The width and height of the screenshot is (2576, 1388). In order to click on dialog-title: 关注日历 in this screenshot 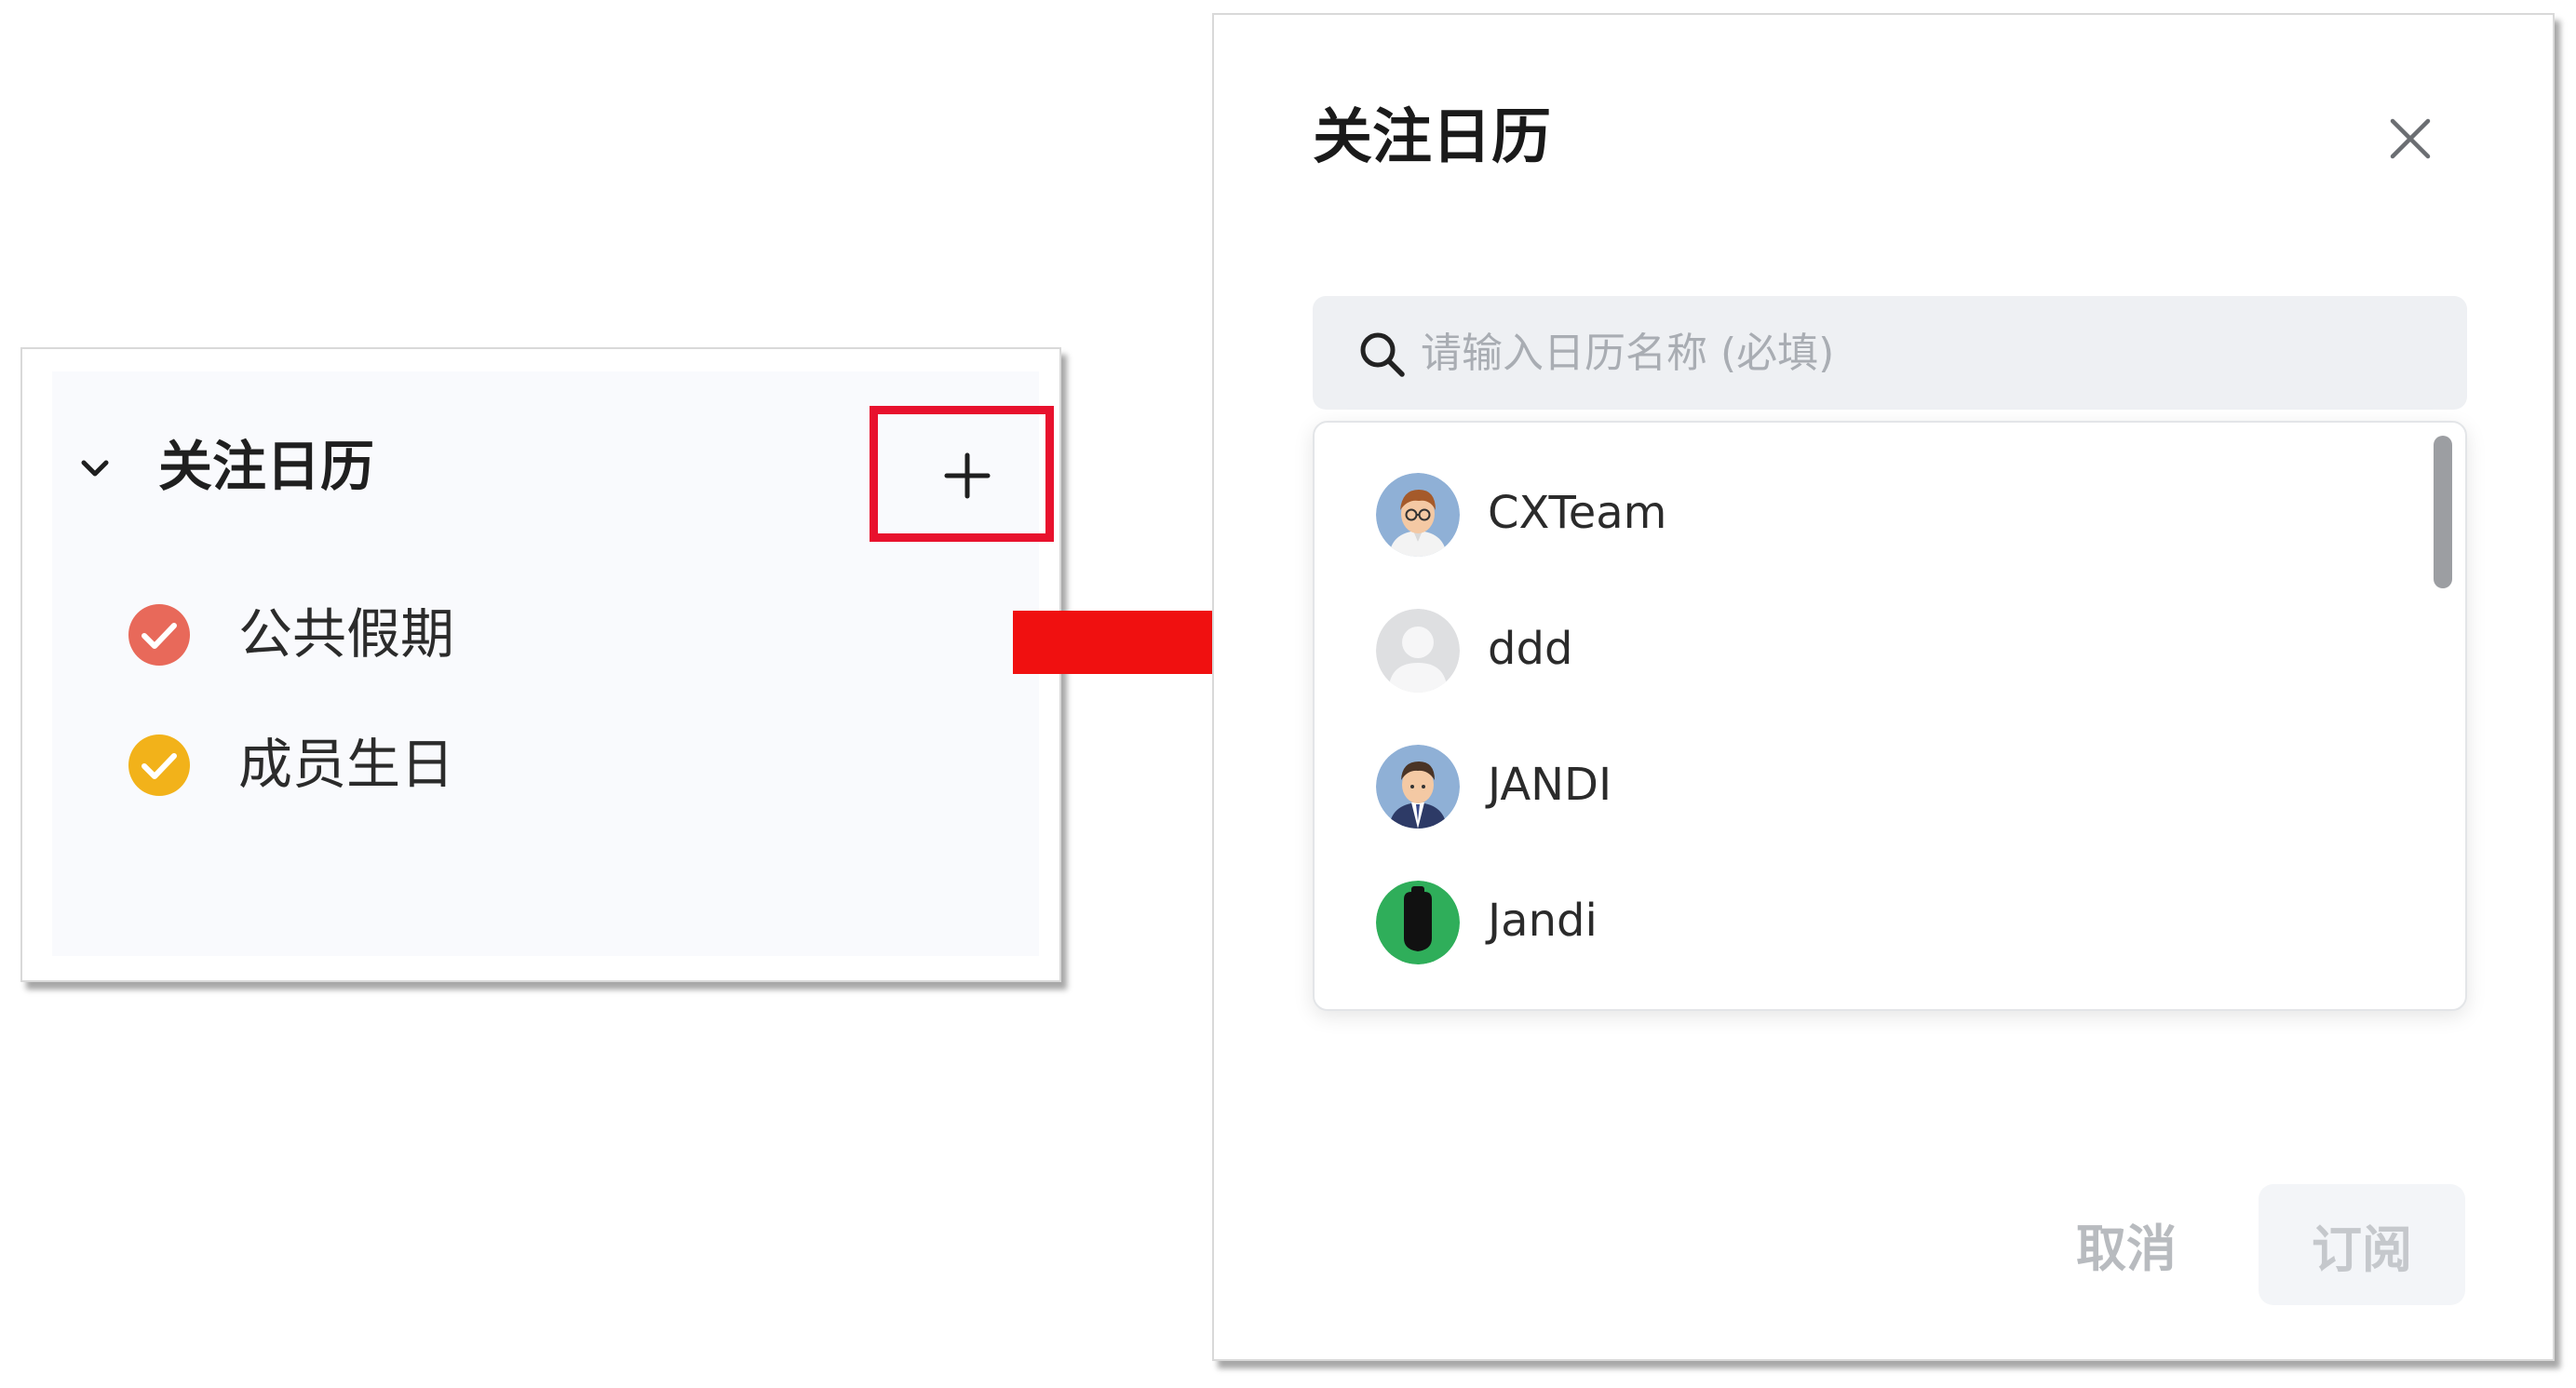, I will do `click(1432, 137)`.